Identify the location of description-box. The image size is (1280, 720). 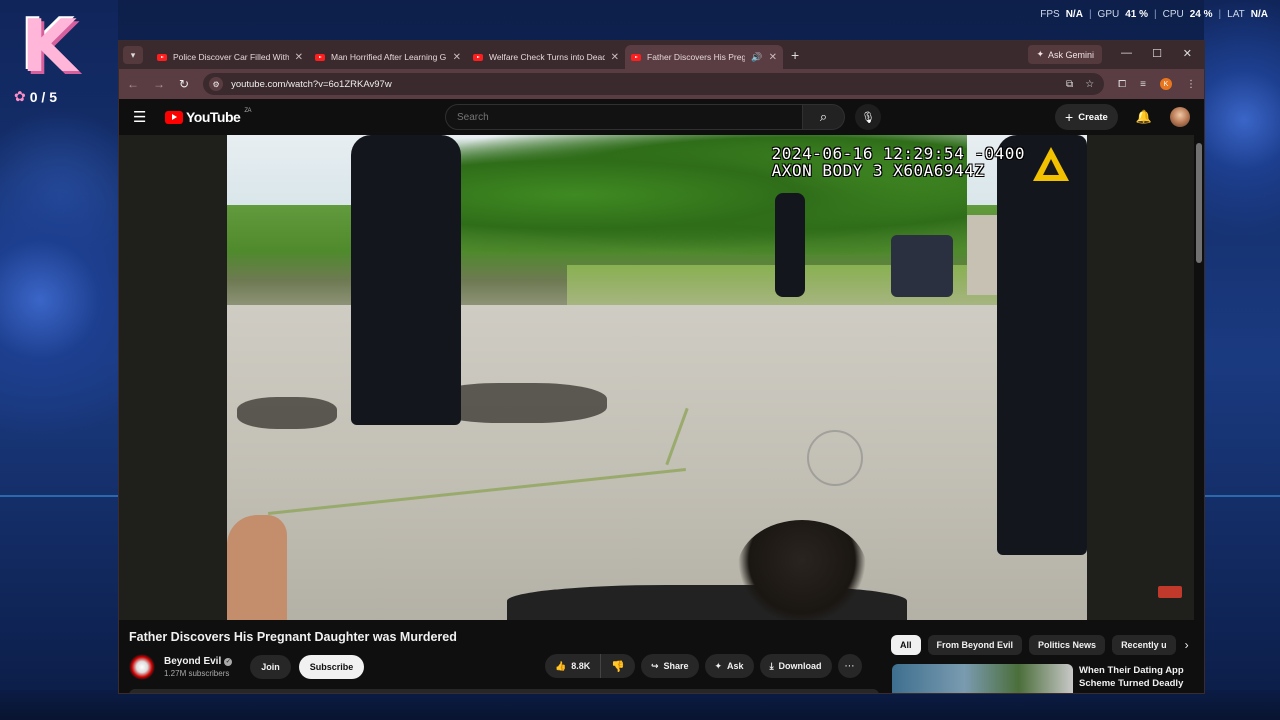
(504, 691).